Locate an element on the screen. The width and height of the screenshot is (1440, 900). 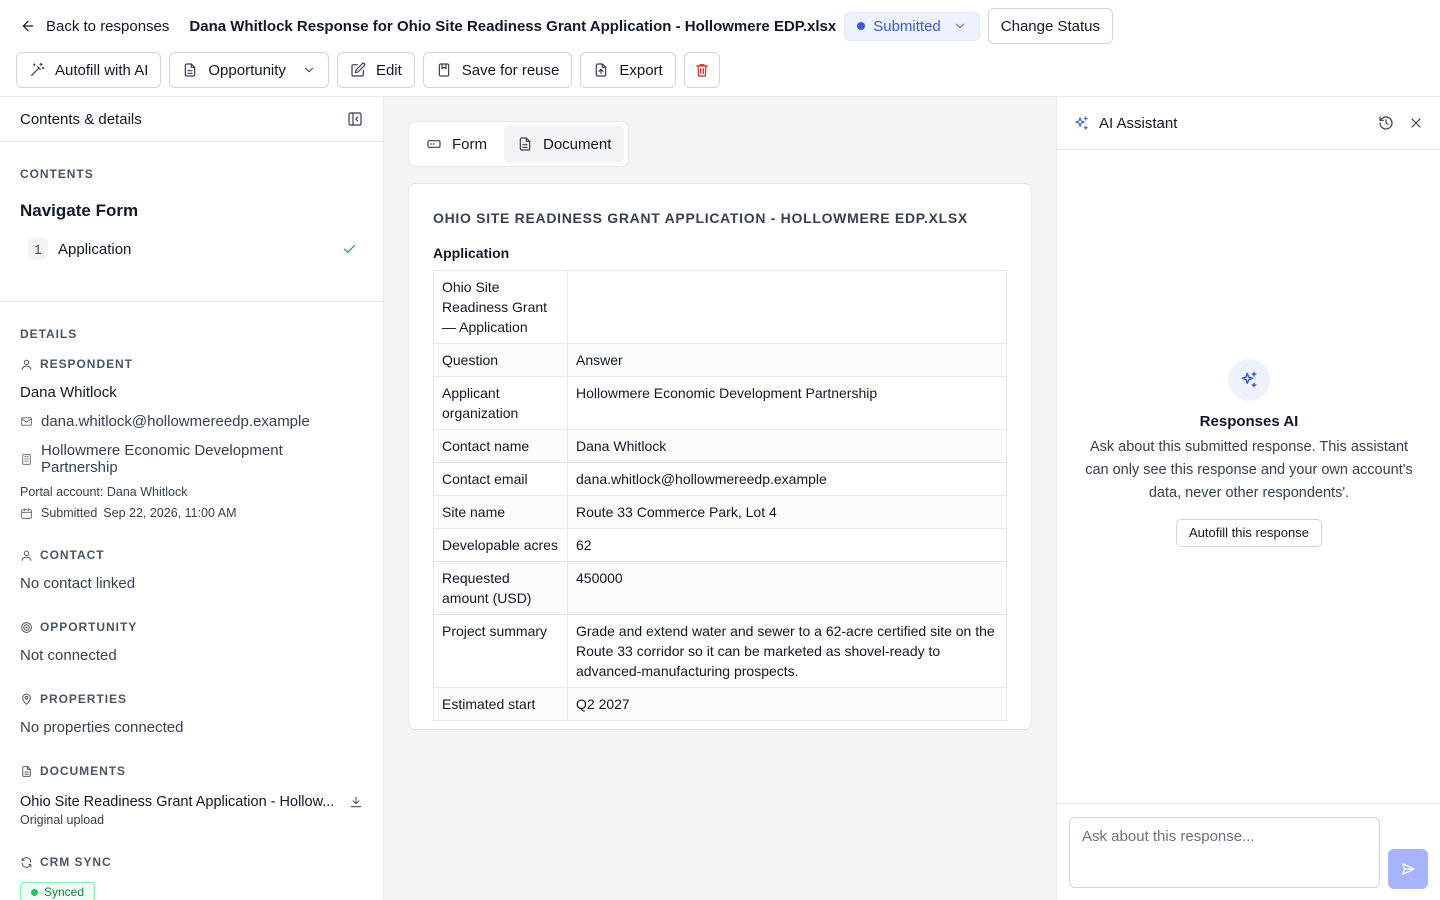
edit-label: Edit is located at coordinates (388, 70).